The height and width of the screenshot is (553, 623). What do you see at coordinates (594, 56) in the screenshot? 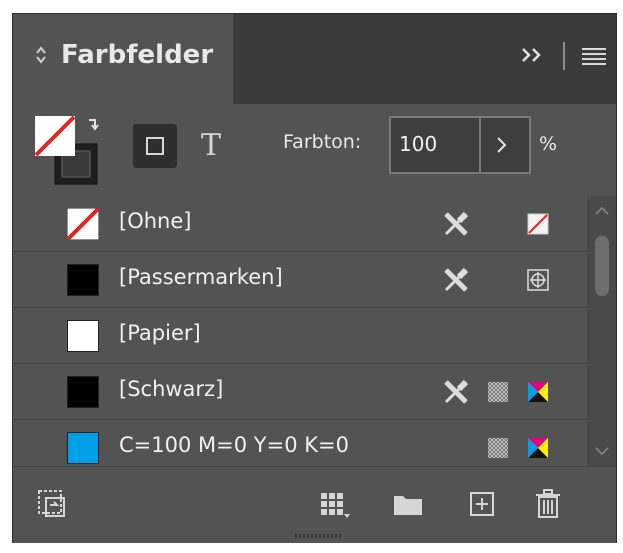
I see `panel-menu-icon` at bounding box center [594, 56].